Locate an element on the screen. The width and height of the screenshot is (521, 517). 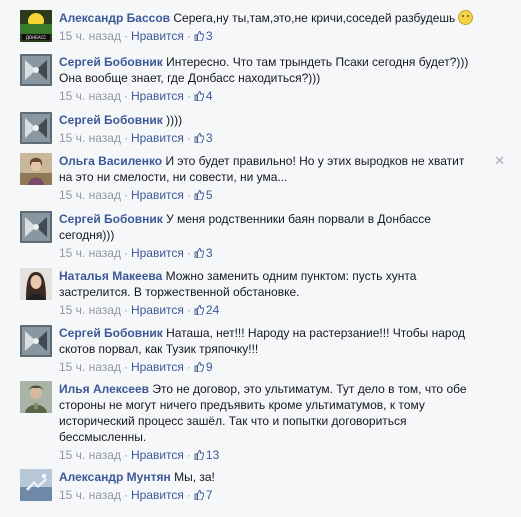
avatar-makeeva-icon is located at coordinates (36, 284).